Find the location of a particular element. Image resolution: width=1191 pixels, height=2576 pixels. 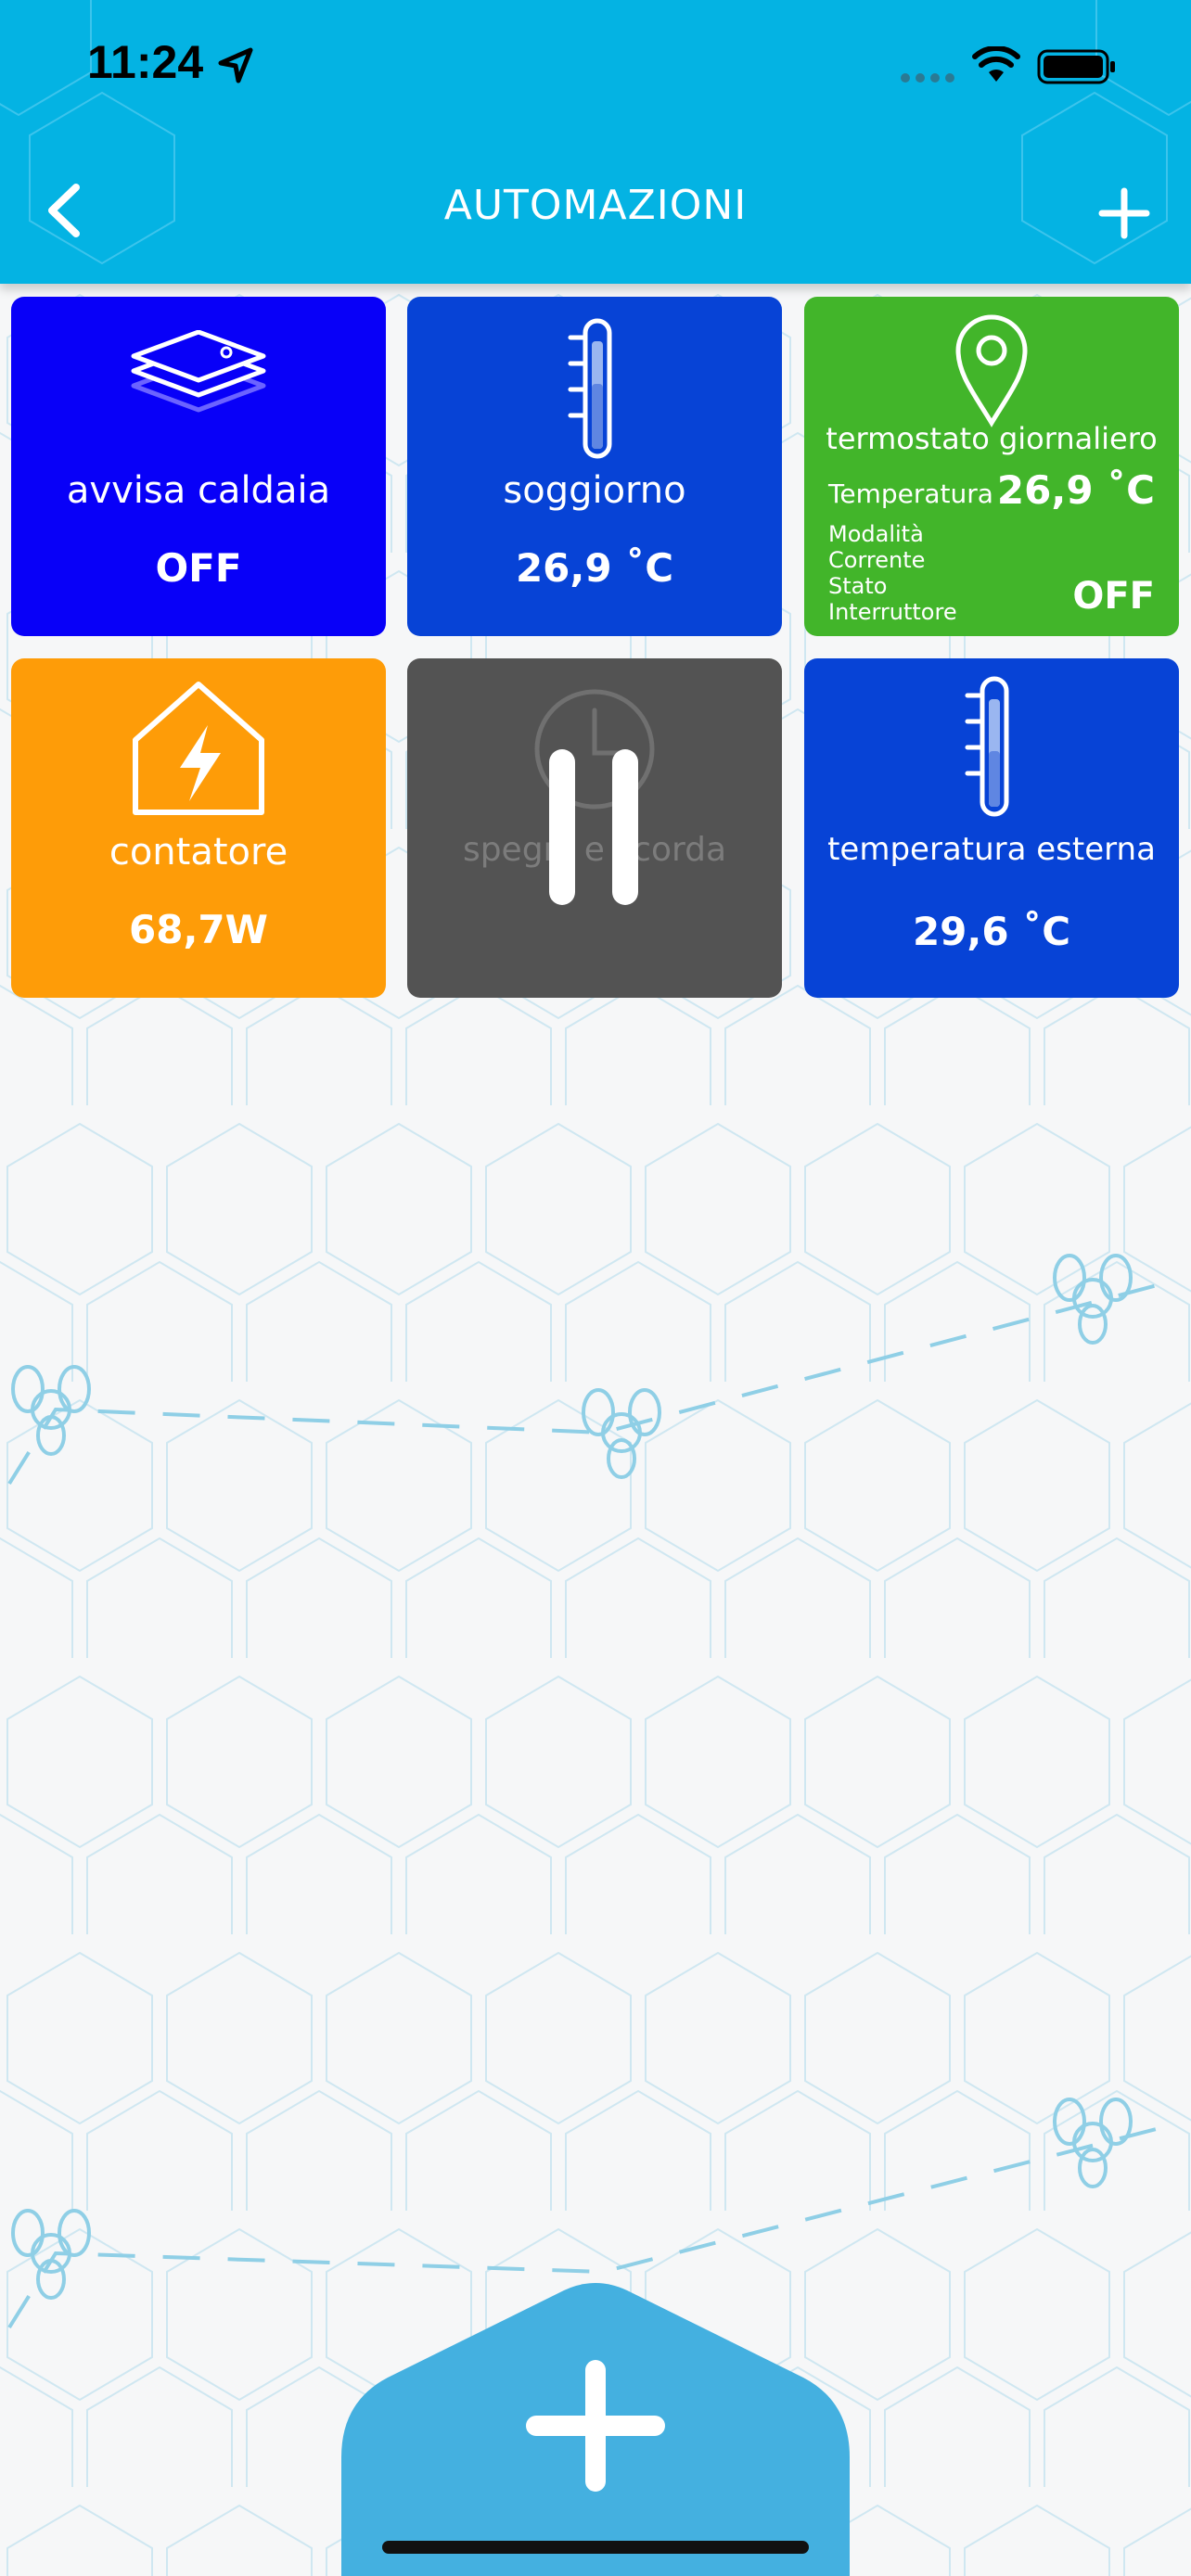

row-temperatura-label: Temperatura is located at coordinates (910, 493).